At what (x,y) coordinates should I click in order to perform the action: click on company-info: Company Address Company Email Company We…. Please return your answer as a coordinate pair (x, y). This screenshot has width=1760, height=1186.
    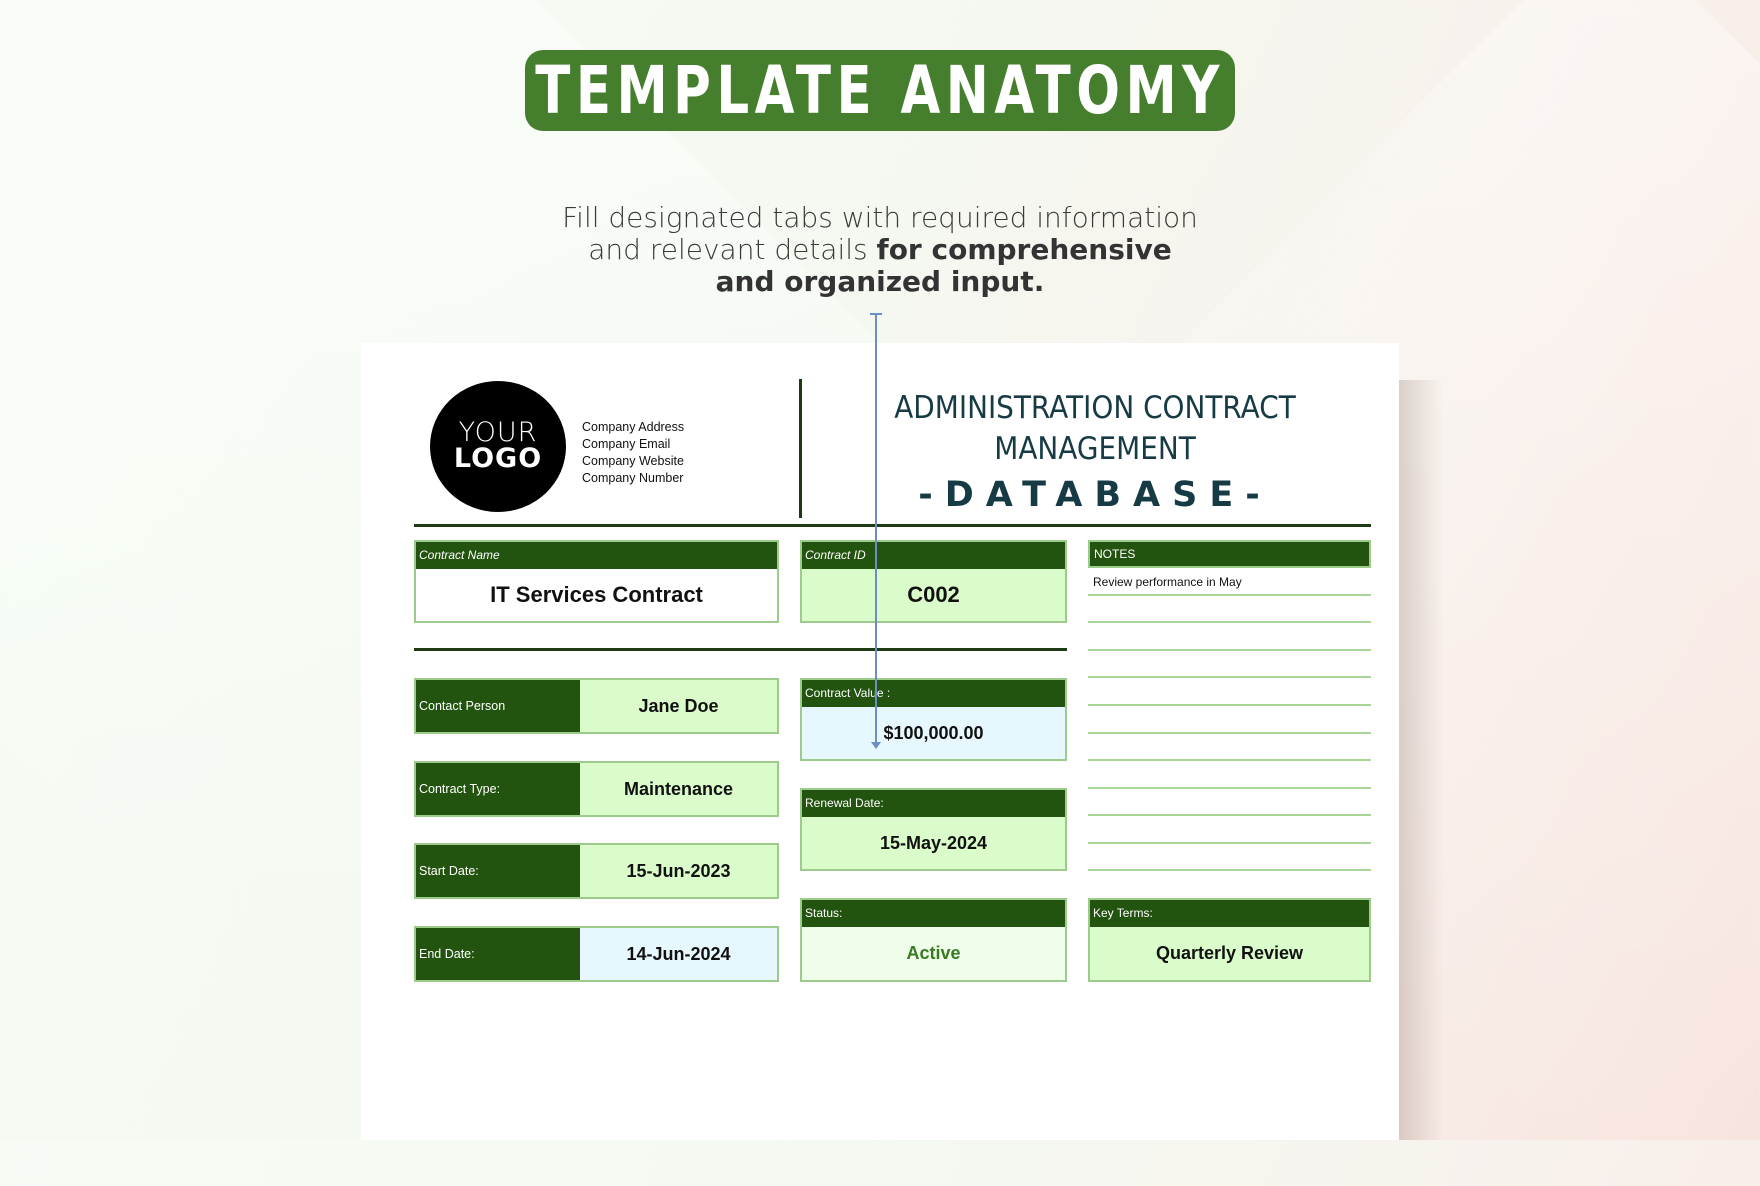
    Looking at the image, I should click on (633, 453).